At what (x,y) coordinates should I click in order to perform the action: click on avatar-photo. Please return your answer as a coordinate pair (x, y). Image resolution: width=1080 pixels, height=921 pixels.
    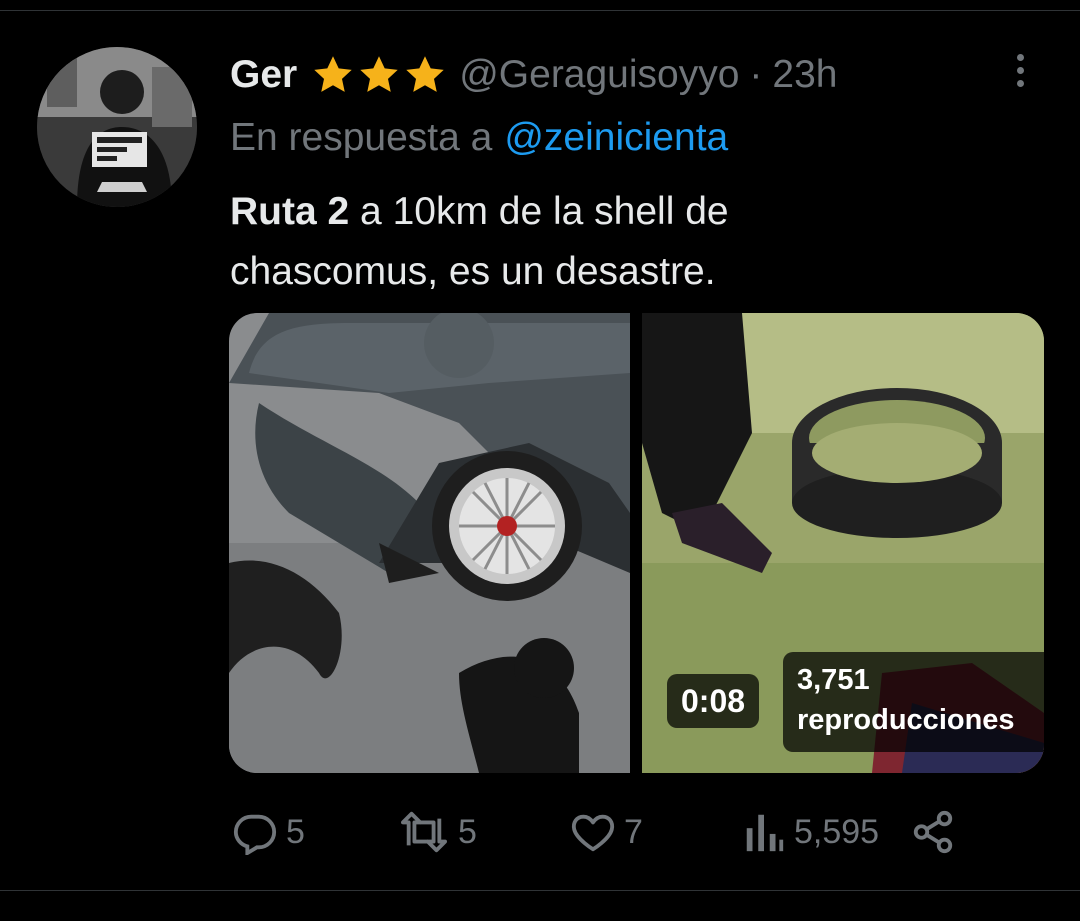
    Looking at the image, I should click on (117, 127).